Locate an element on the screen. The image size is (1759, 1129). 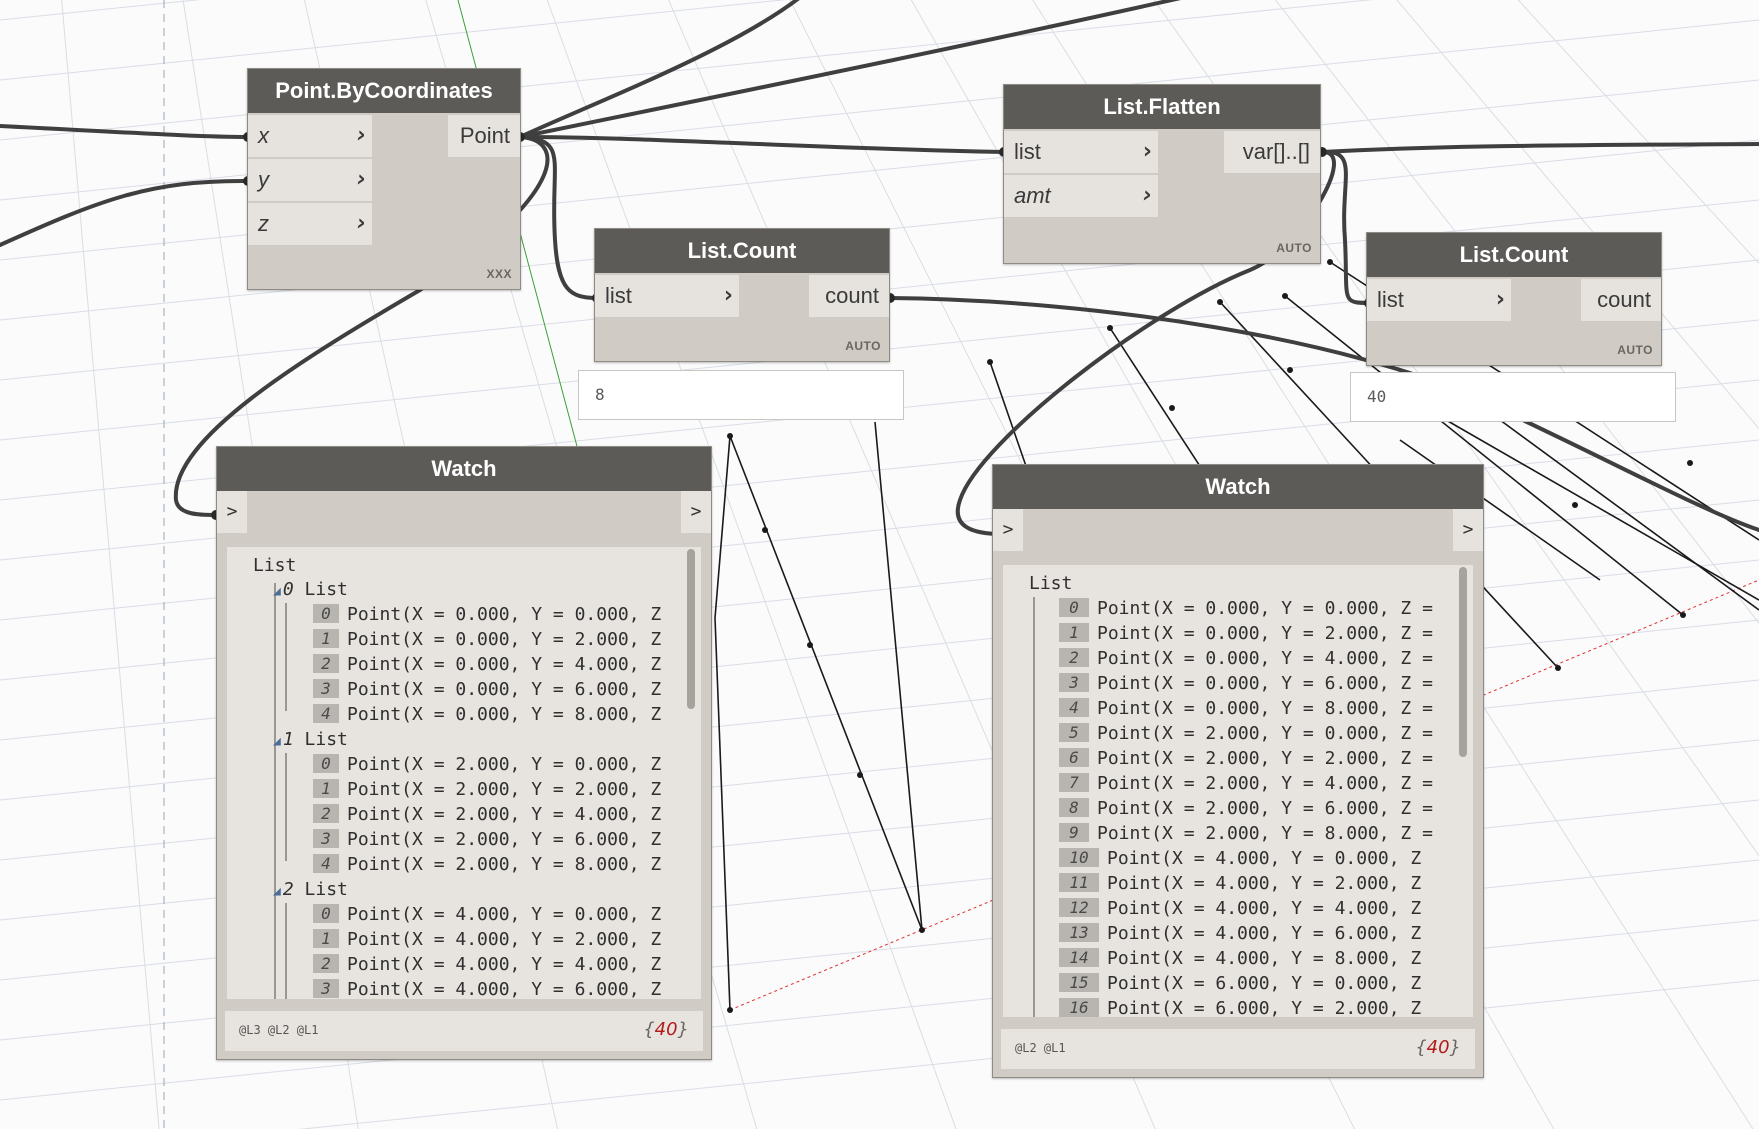
item-value: Point(X = 2.000, Y = 8.000, Z = is located at coordinates (1265, 833).